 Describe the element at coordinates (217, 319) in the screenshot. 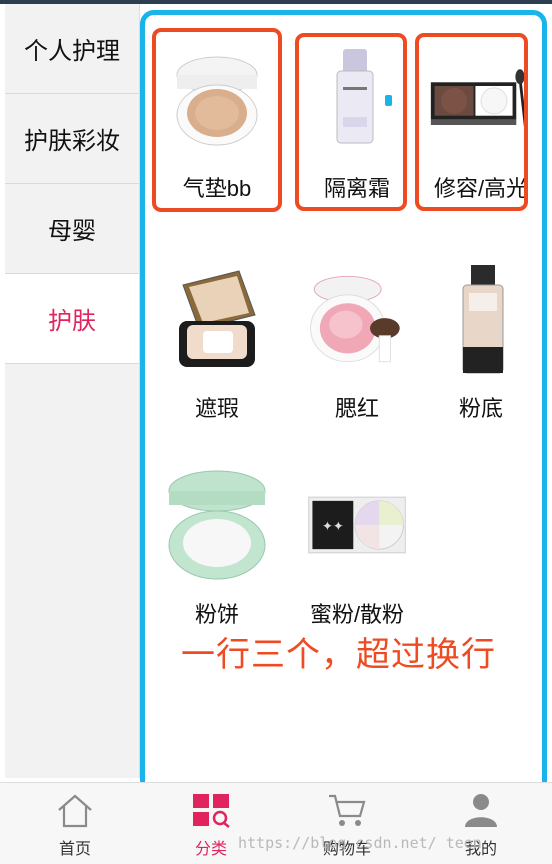

I see `concealer-compact-icon` at that location.